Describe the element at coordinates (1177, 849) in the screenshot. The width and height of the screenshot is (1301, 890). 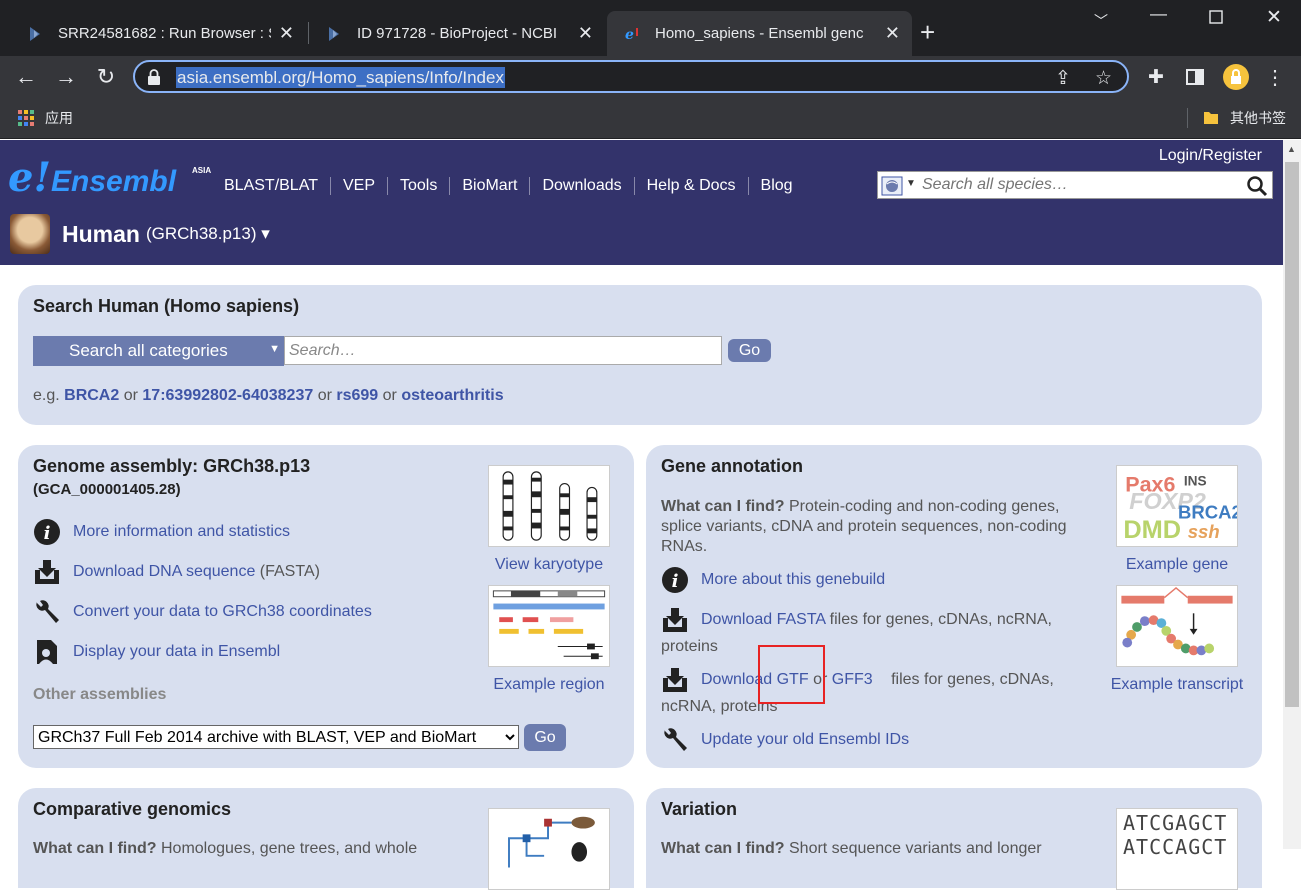
I see `variation-thumbnail: ATCGAGCT ATCCAGCT` at that location.